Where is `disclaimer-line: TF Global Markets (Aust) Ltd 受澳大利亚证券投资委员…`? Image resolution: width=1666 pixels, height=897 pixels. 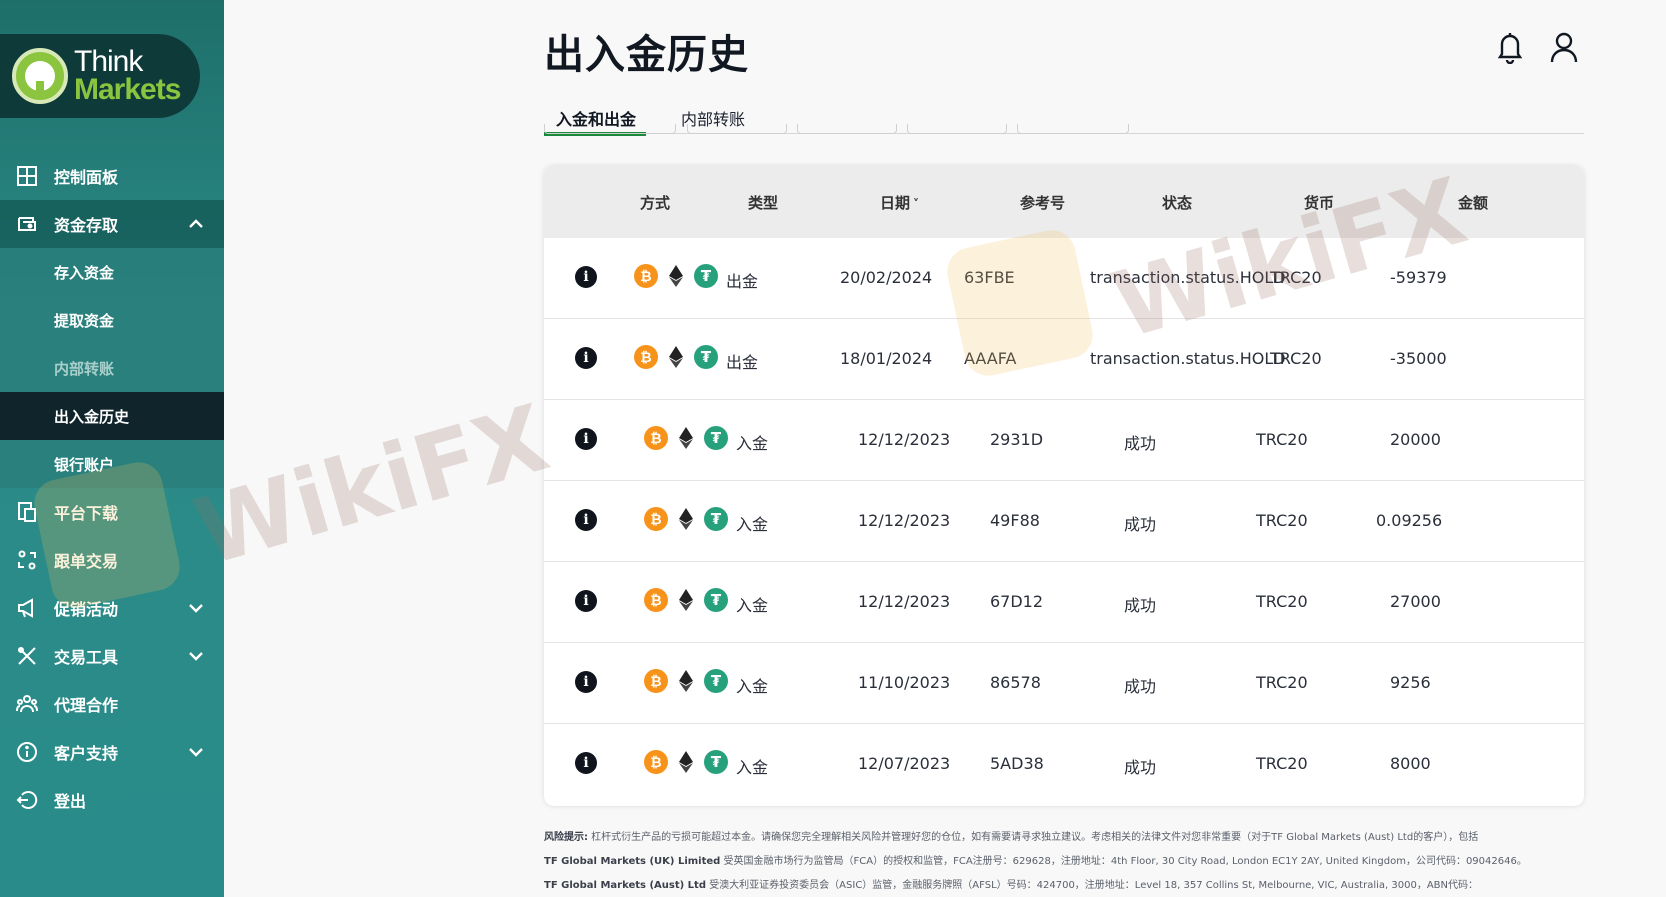 disclaimer-line: TF Global Markets (Aust) Ltd 受澳大利亚证券投资委员… is located at coordinates (1011, 885).